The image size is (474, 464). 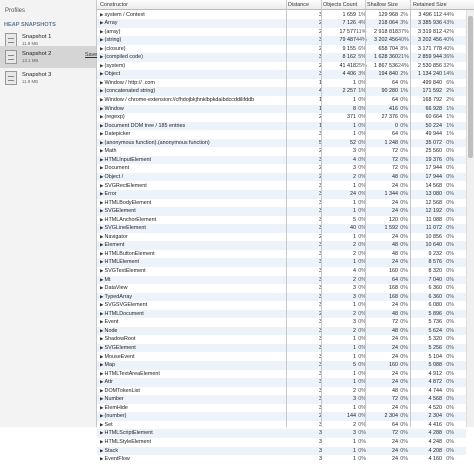 What do you see at coordinates (204, 416) in the screenshot?
I see `constructor-cell: ▶(number)` at bounding box center [204, 416].